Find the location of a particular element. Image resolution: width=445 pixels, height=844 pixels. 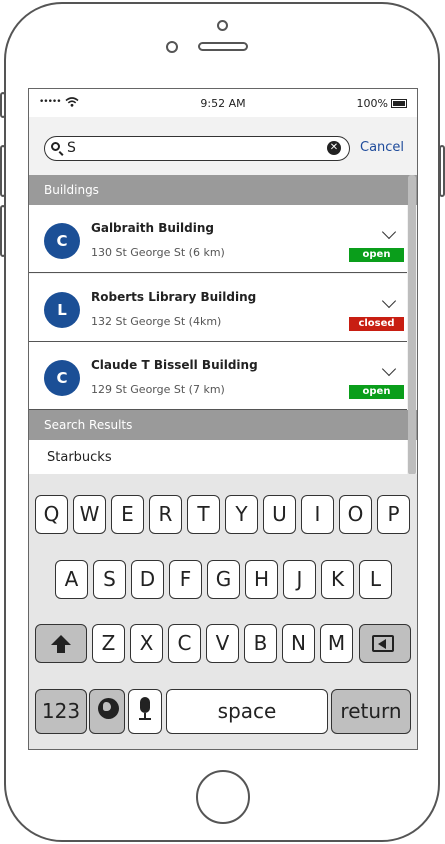

key-v: V is located at coordinates (222, 643).